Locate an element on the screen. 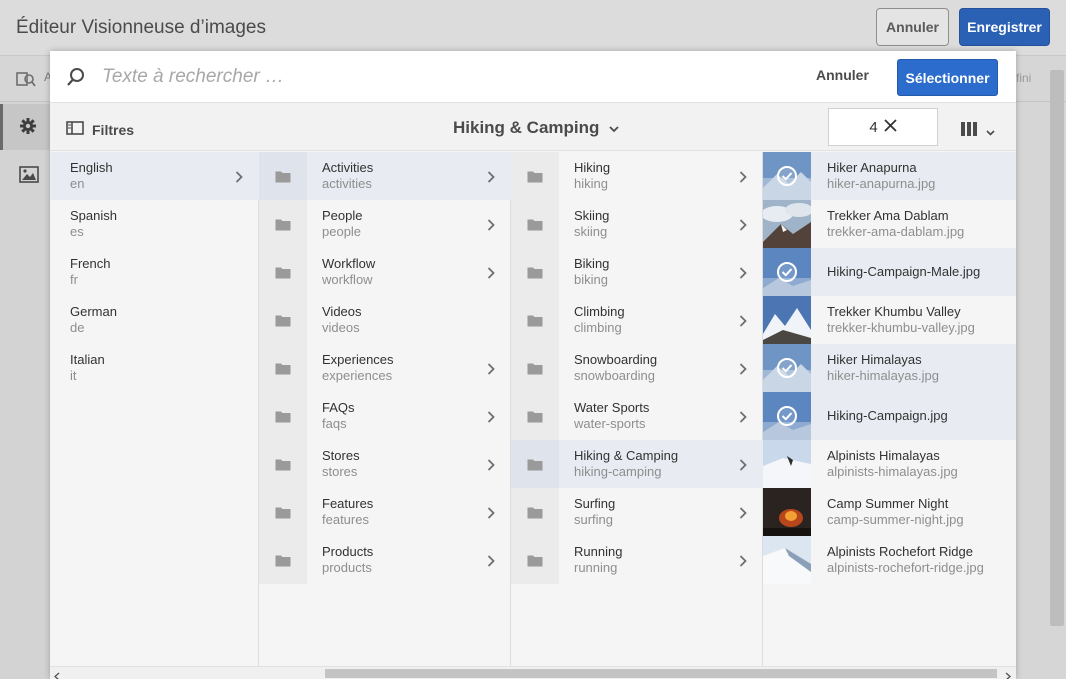  item-title: Features is located at coordinates (348, 503).